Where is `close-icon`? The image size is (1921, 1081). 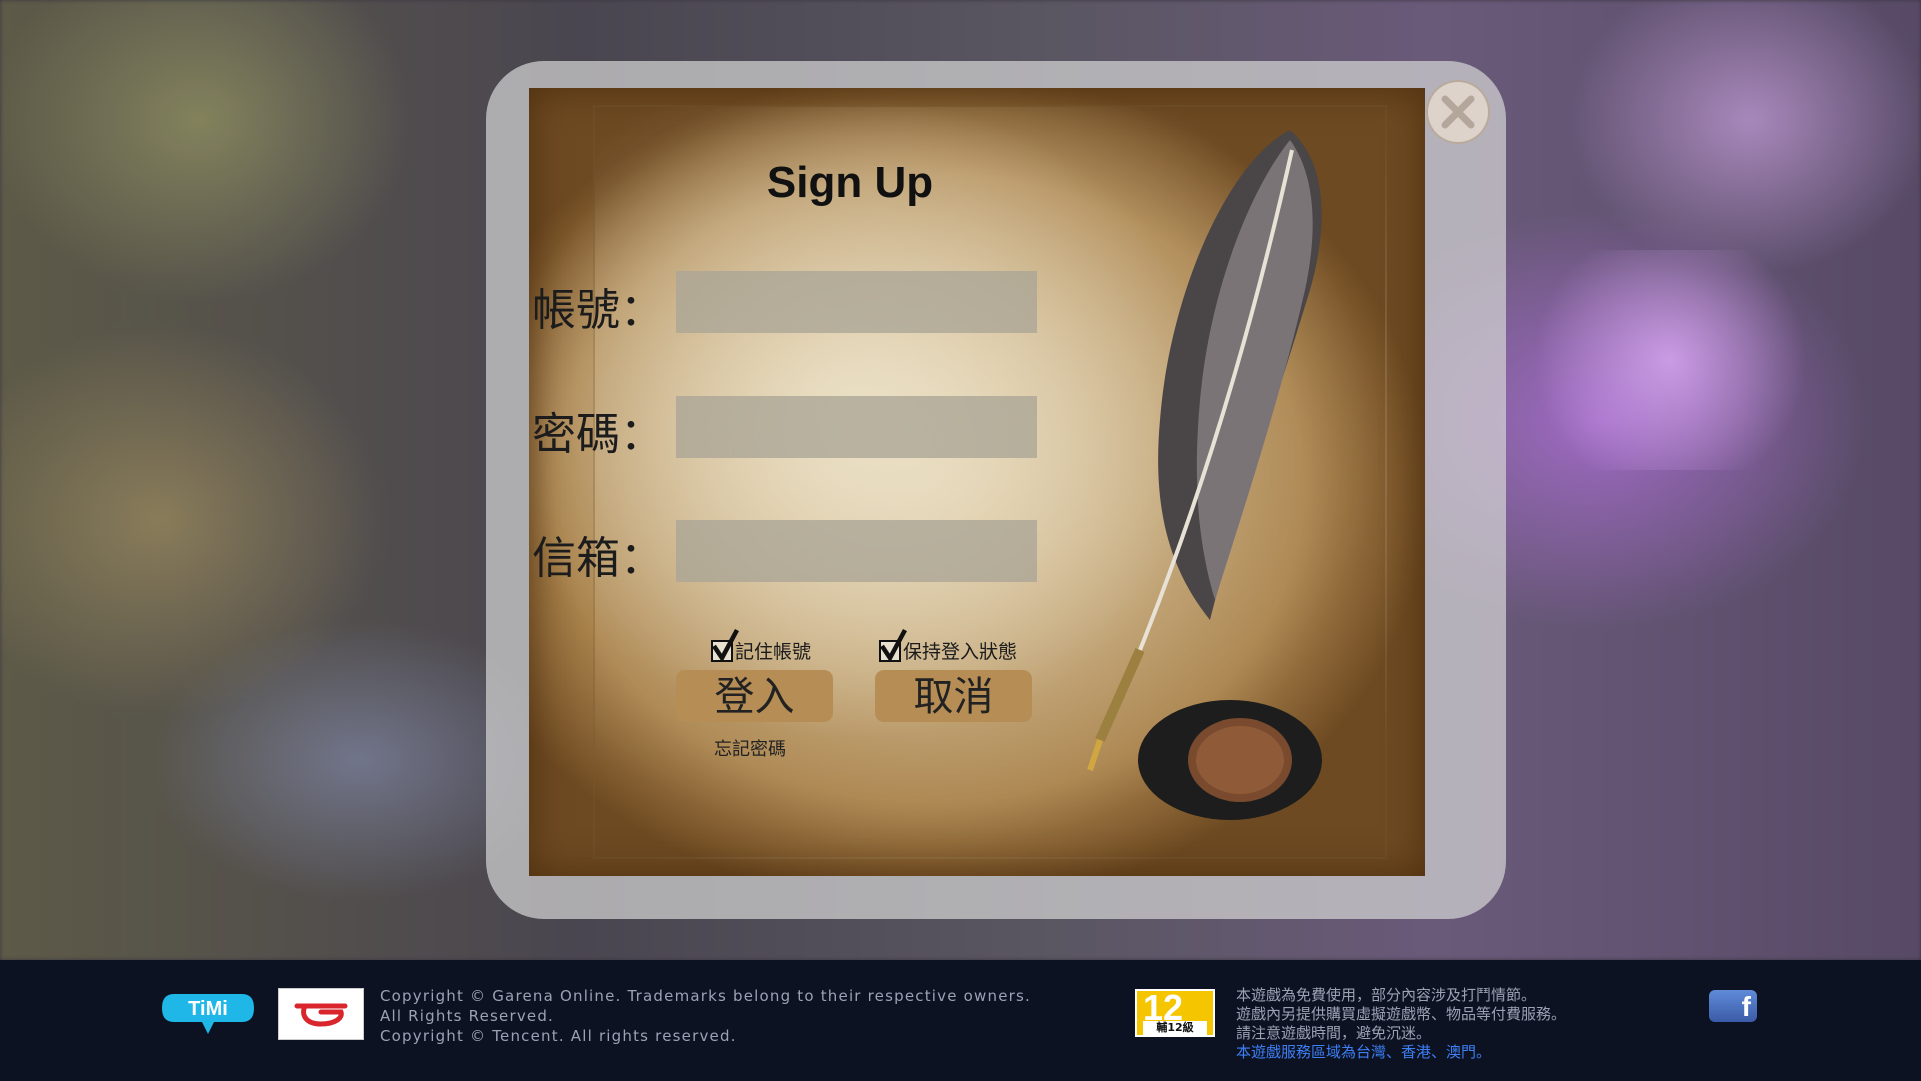
close-icon is located at coordinates (1458, 112).